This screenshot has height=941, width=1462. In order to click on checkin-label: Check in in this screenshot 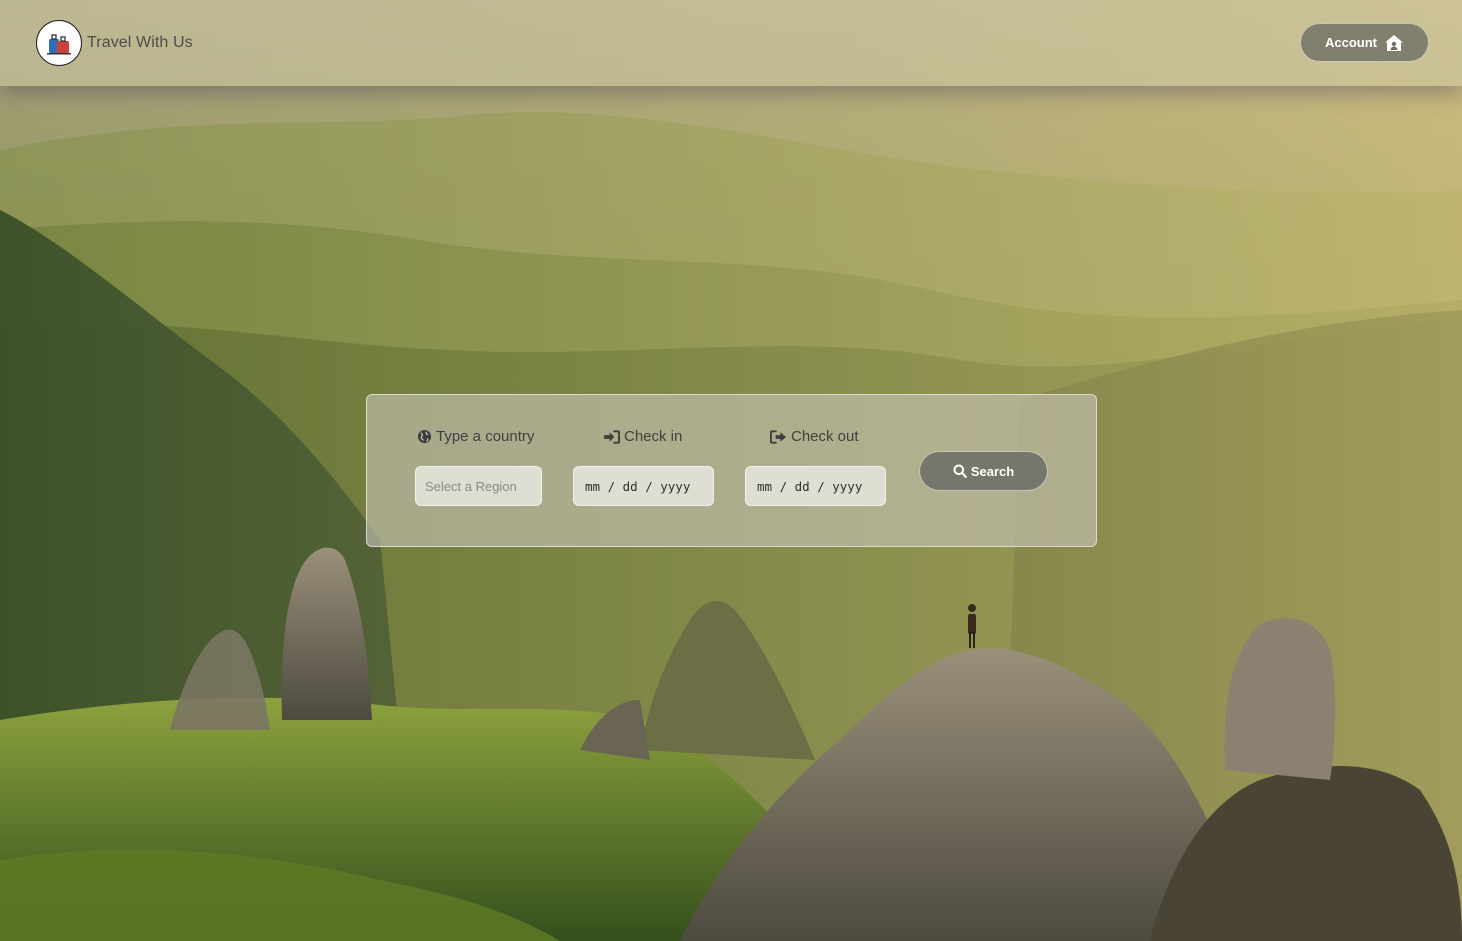, I will do `click(642, 436)`.